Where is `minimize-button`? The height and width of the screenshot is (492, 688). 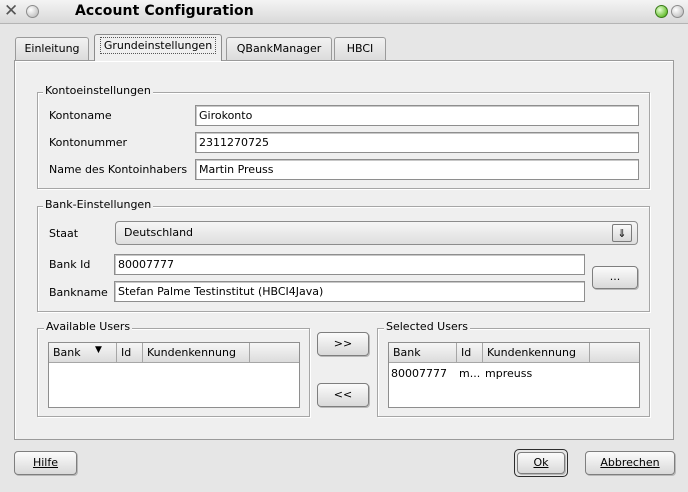
minimize-button is located at coordinates (661, 11).